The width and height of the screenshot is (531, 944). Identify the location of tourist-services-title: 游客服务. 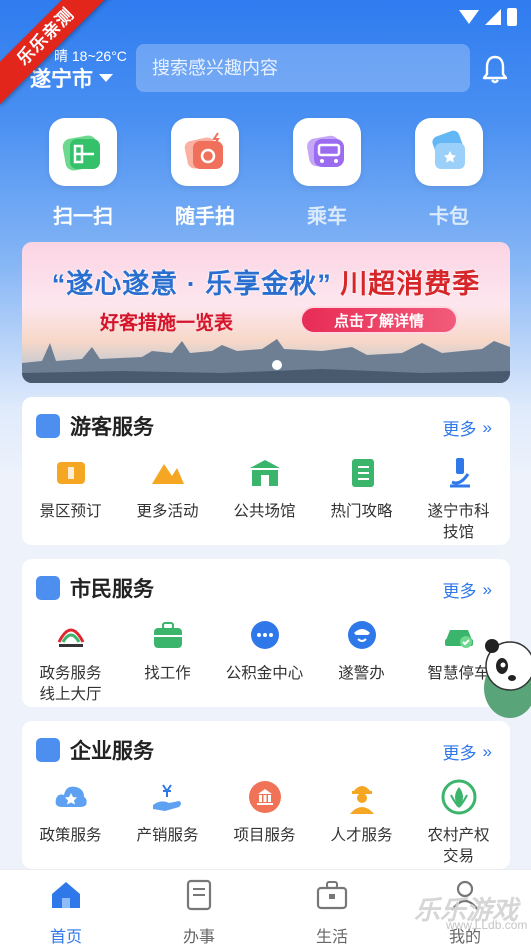
(112, 427).